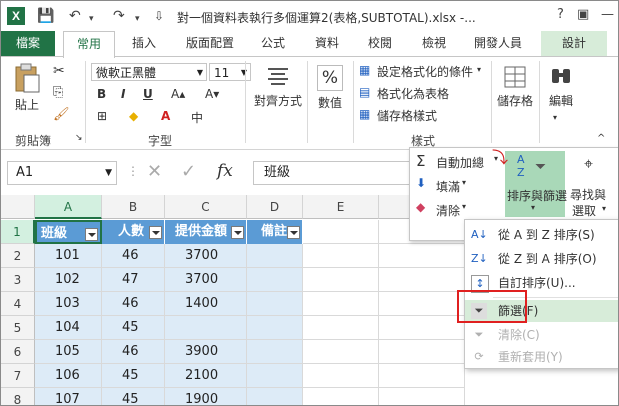  What do you see at coordinates (59, 71) in the screenshot?
I see `cut-icon: ✂` at bounding box center [59, 71].